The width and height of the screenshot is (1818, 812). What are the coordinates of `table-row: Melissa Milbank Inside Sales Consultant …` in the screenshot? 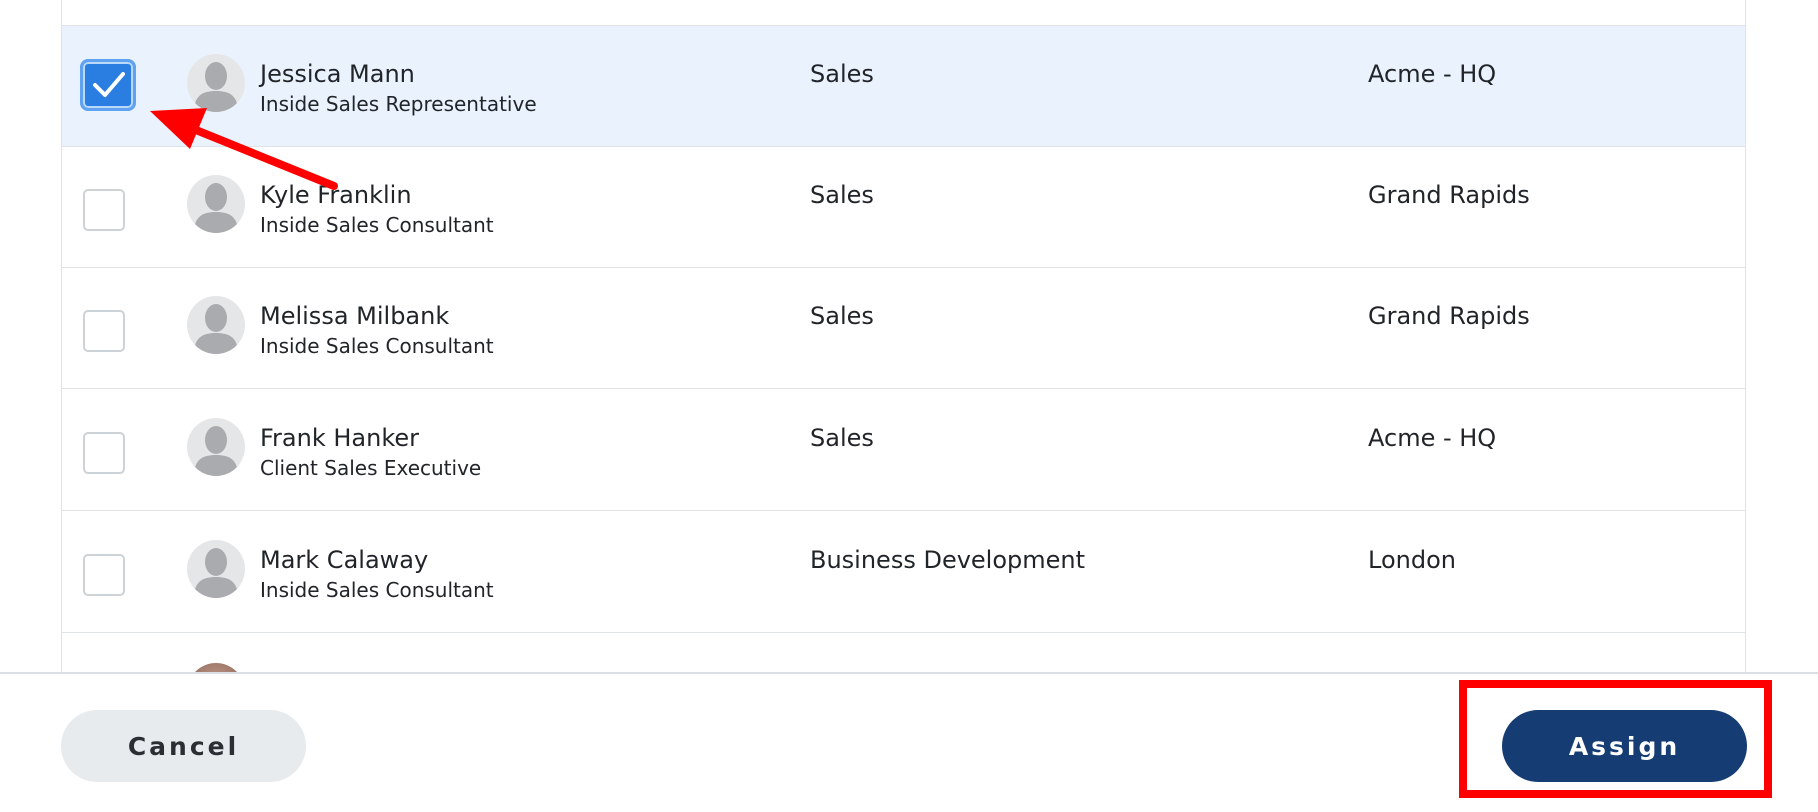 It's located at (903, 328).